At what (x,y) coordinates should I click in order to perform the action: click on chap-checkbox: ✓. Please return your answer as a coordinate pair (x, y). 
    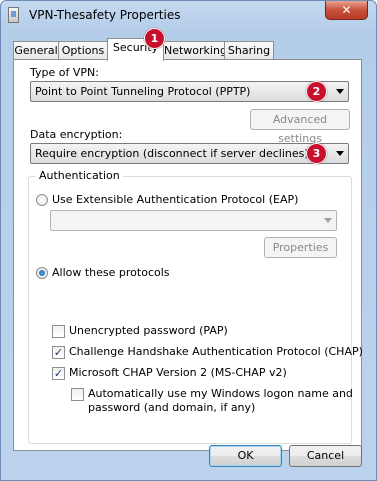
    Looking at the image, I should click on (58, 352).